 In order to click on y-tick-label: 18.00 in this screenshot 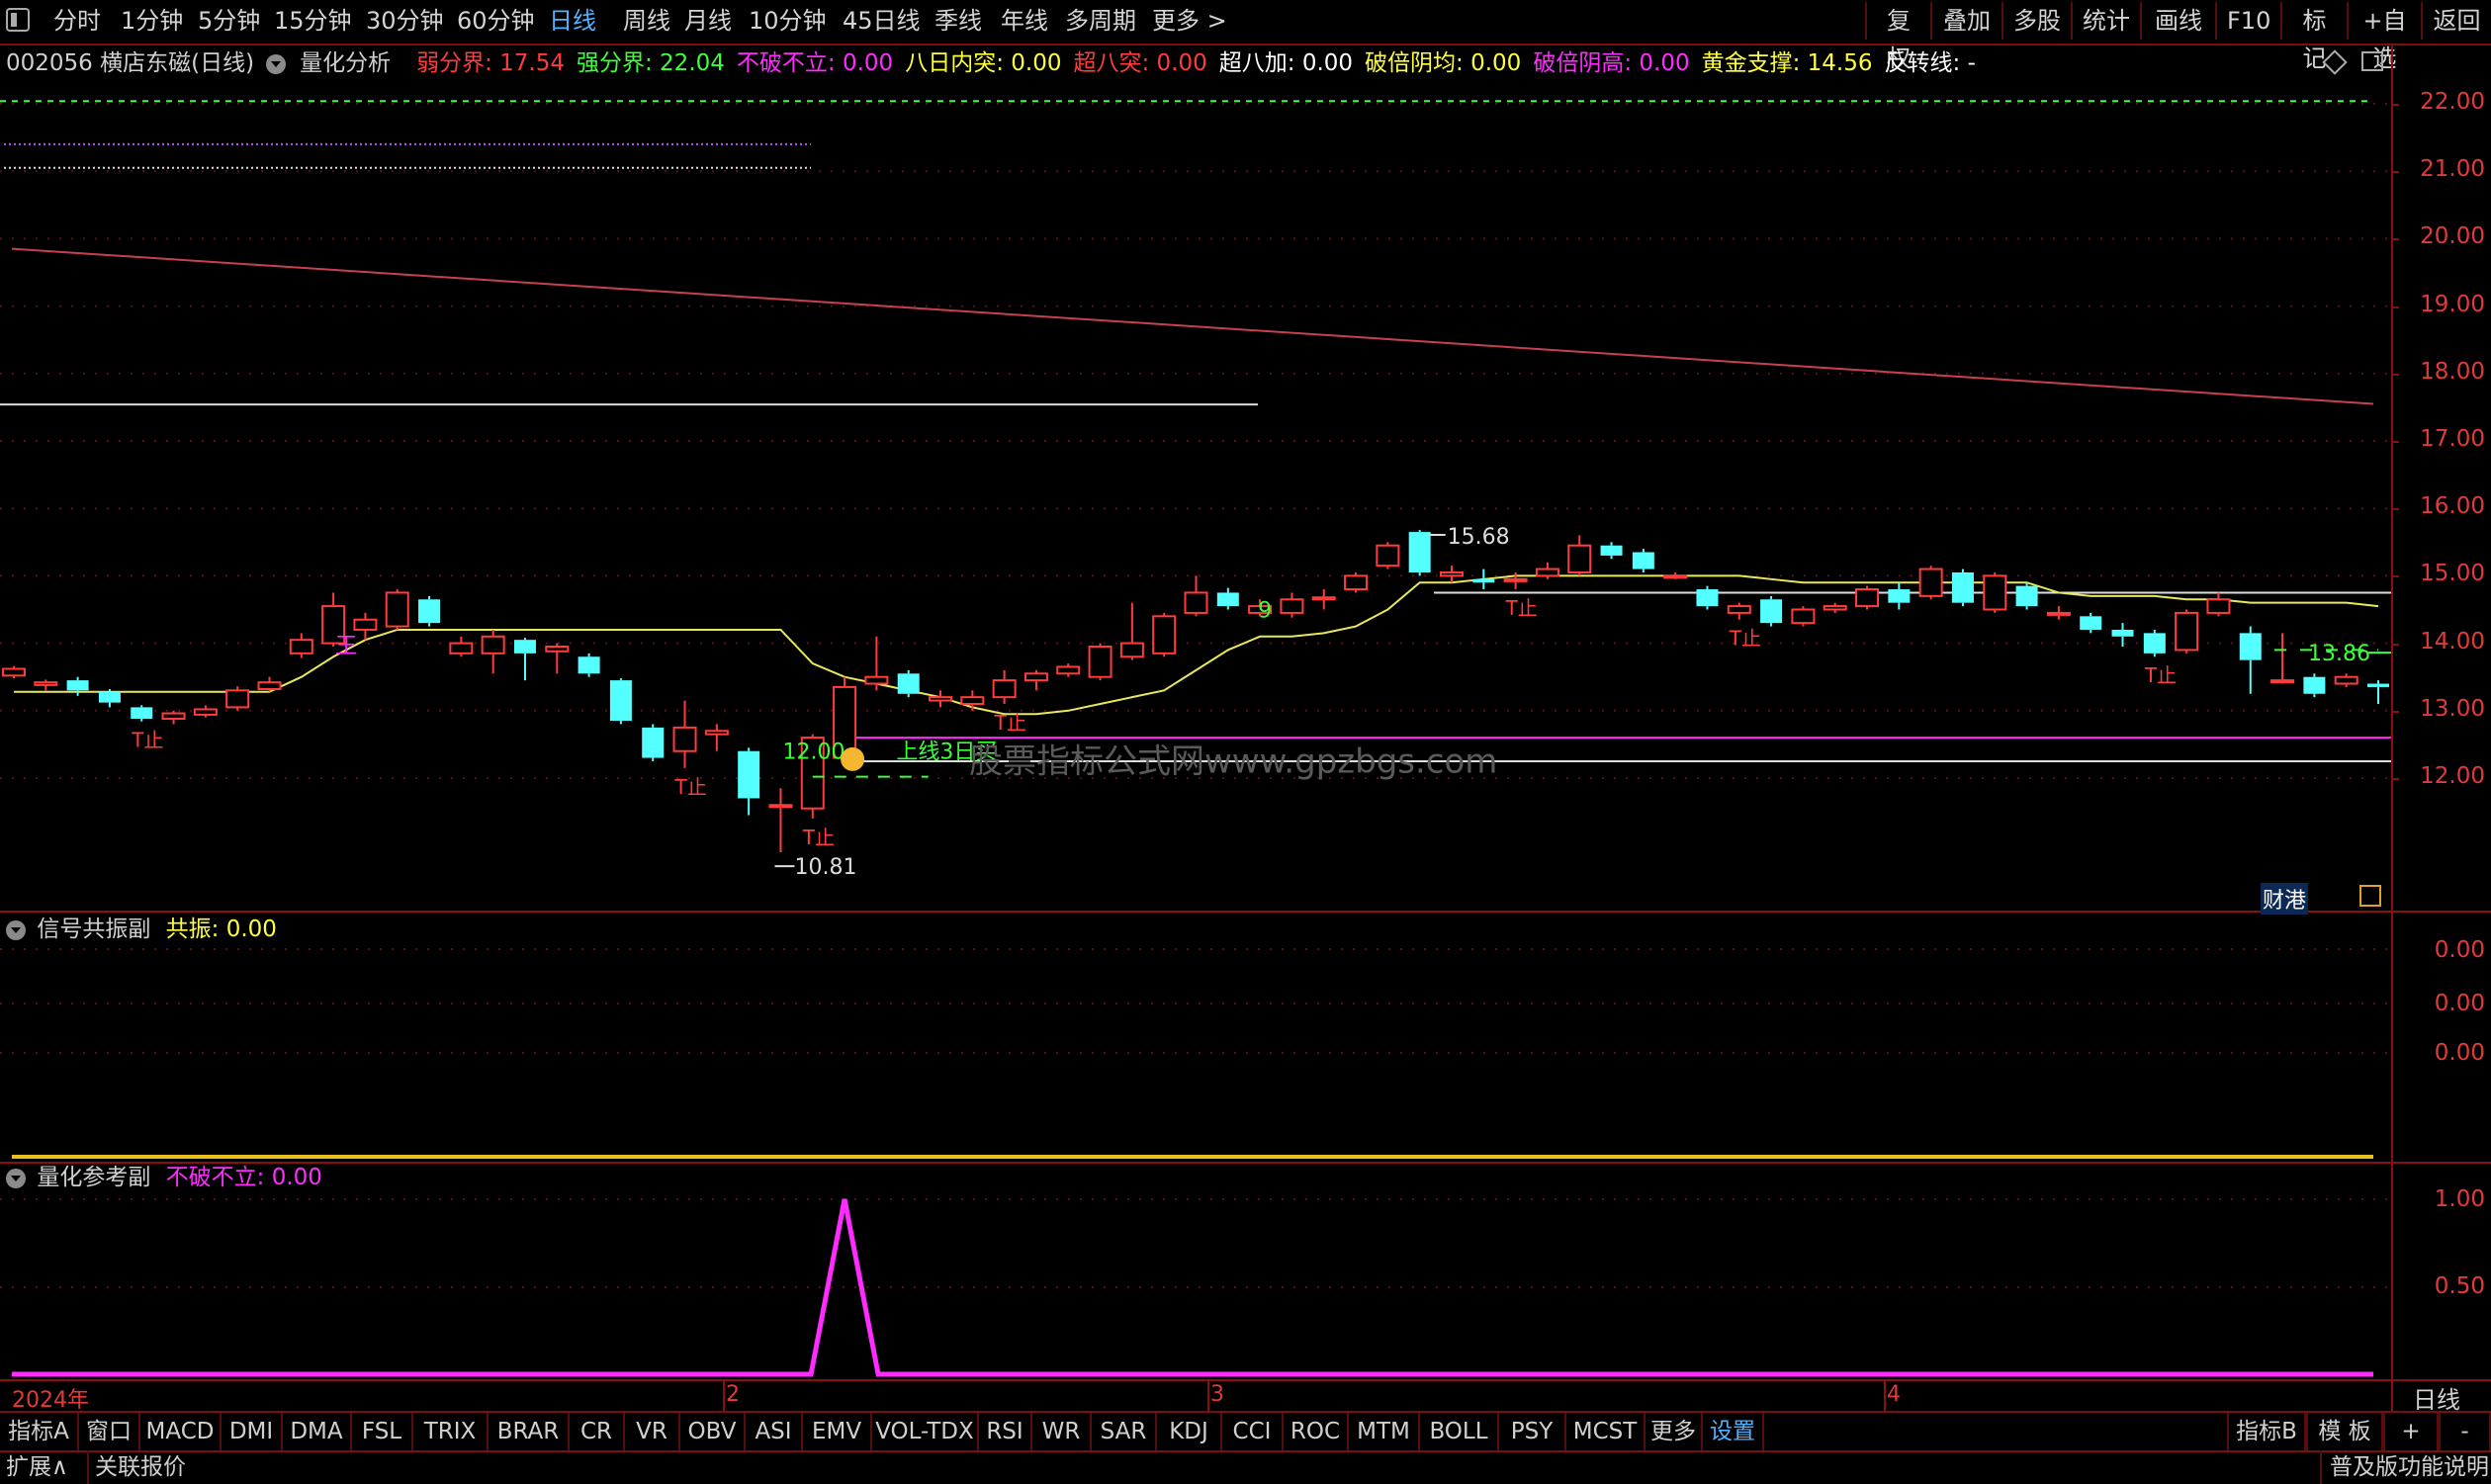, I will do `click(2452, 371)`.